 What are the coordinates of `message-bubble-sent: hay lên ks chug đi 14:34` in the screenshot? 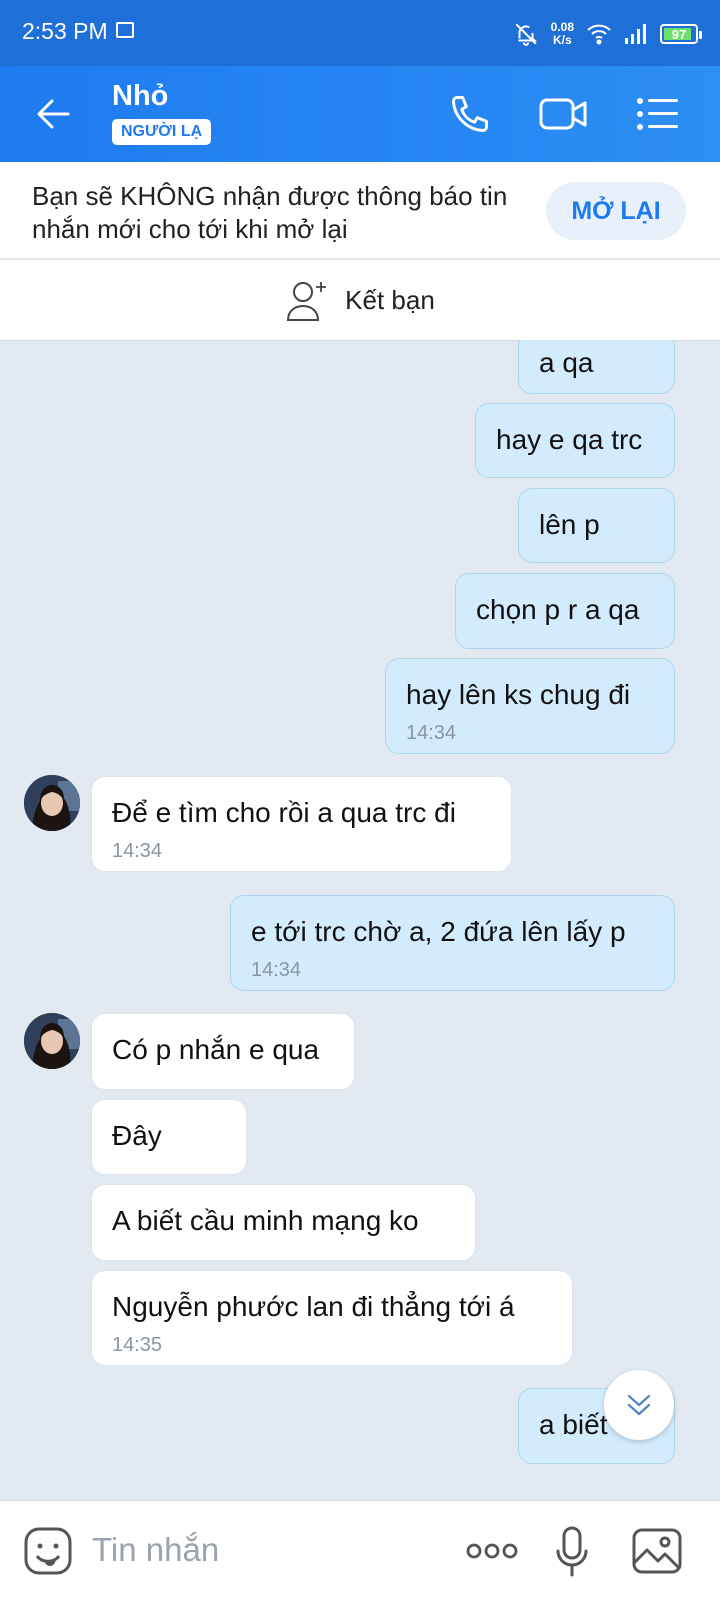 It's located at (530, 706).